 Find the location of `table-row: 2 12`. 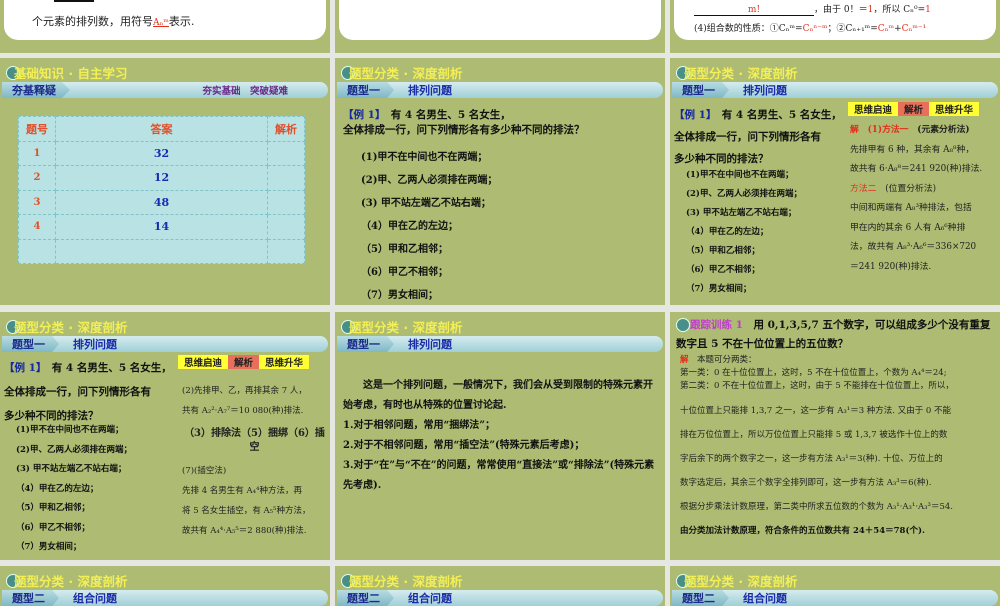

table-row: 2 12 is located at coordinates (161, 178).